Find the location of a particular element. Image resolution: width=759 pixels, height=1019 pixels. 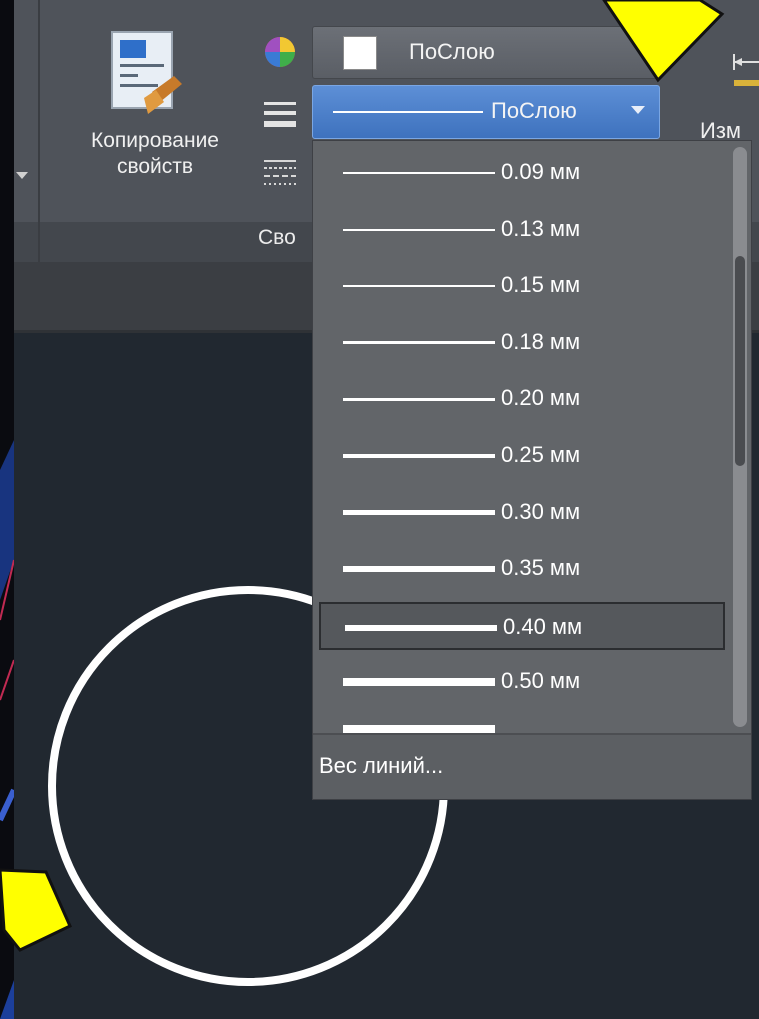

lineweight-option-label: 0.40 мм is located at coordinates (543, 626).